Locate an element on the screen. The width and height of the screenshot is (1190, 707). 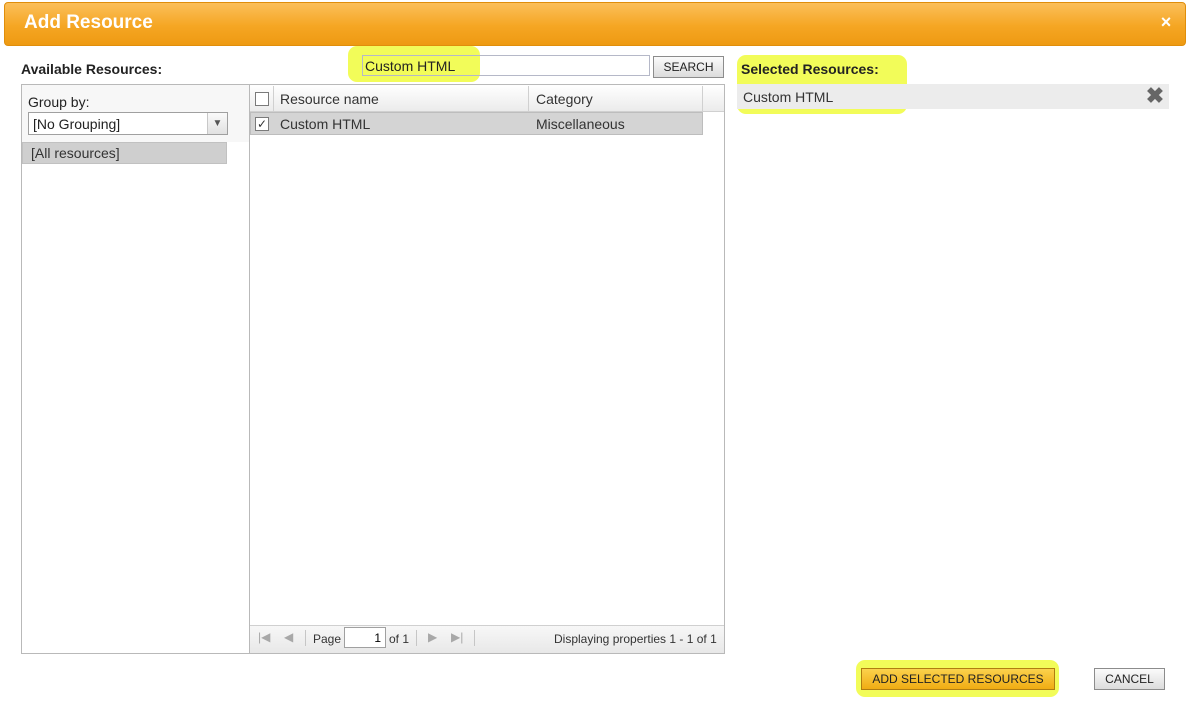
dialog-title: Add Resource is located at coordinates (88, 22).